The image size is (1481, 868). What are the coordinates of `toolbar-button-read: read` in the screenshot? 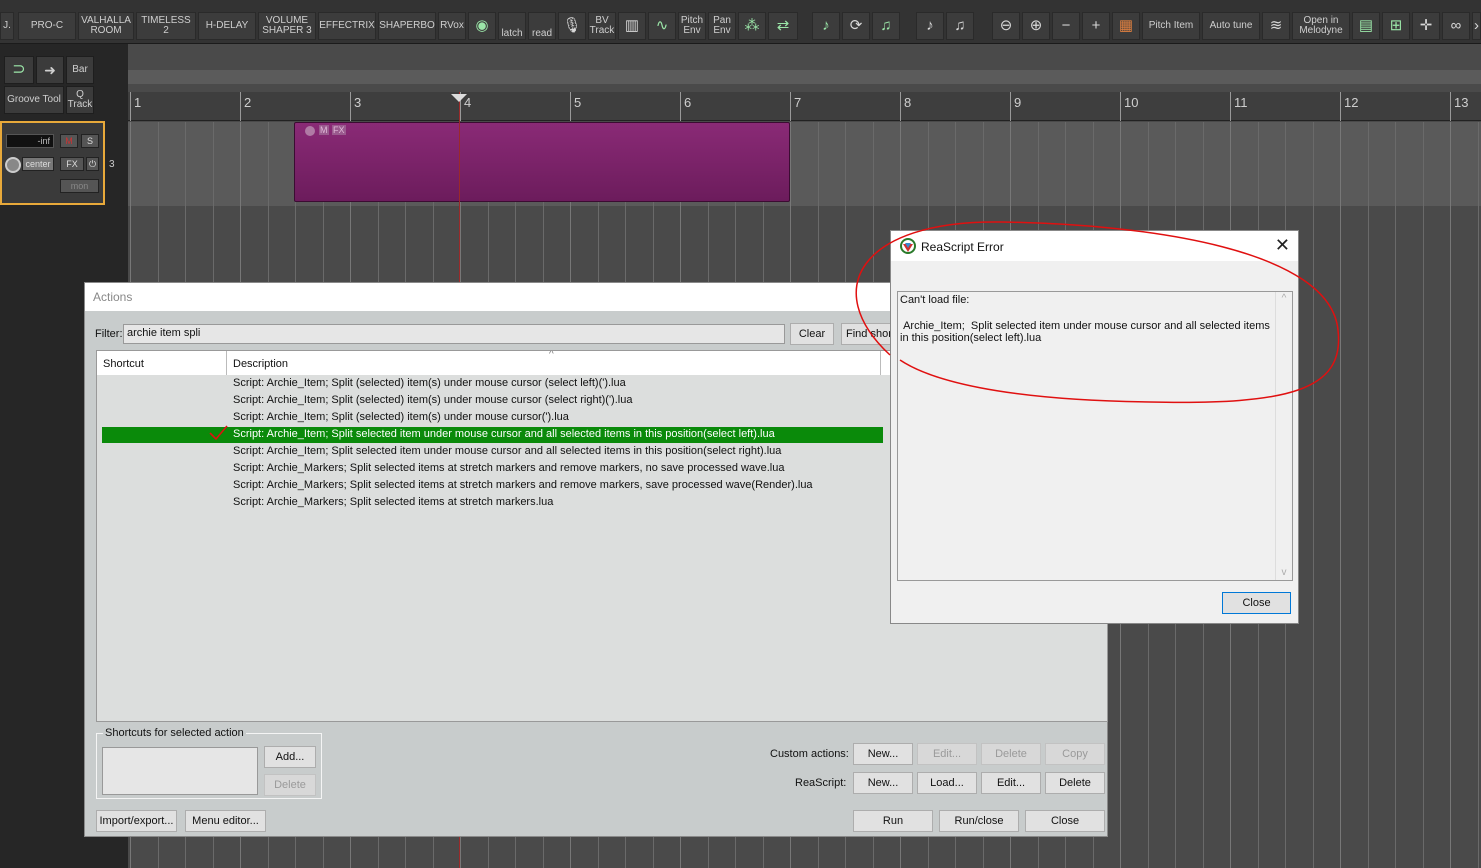 It's located at (542, 26).